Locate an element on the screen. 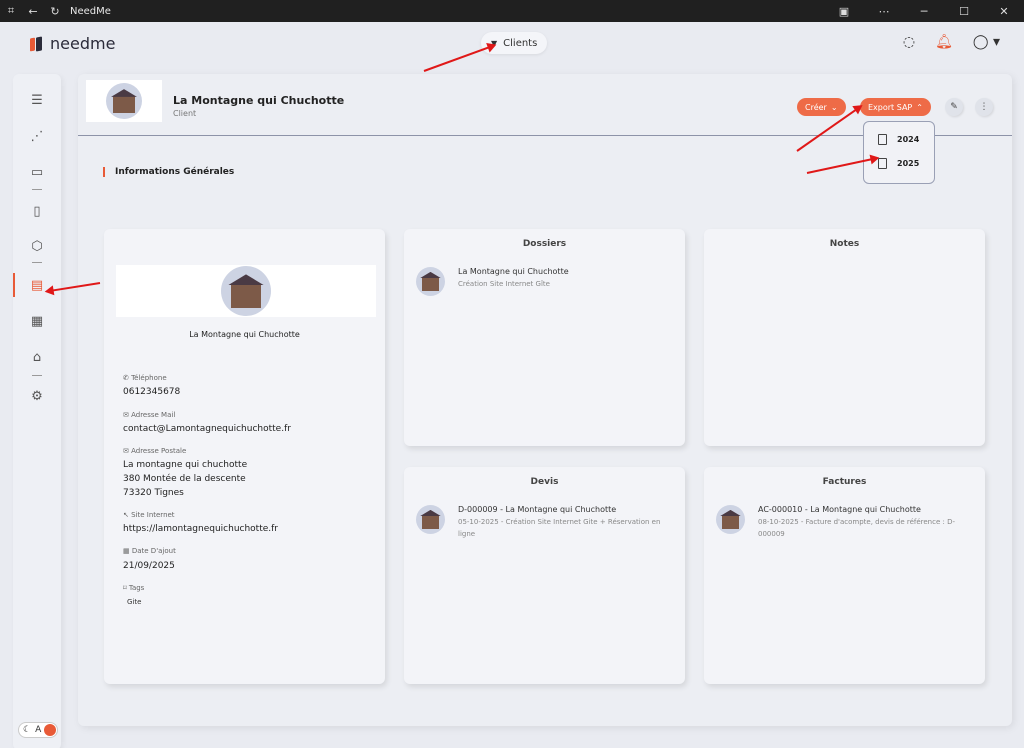  profile-name: La Montagne qui Chuchotte is located at coordinates (244, 334).